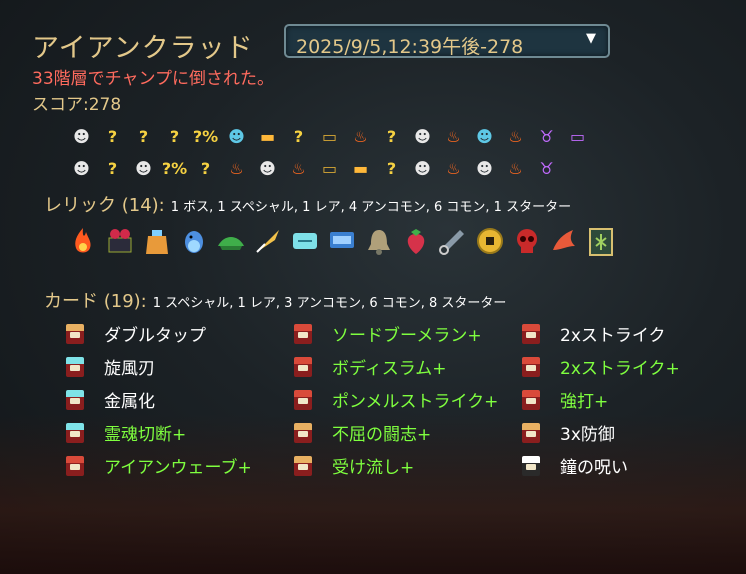 The height and width of the screenshot is (574, 746). I want to click on character-title: アイアンクラッド, so click(143, 48).